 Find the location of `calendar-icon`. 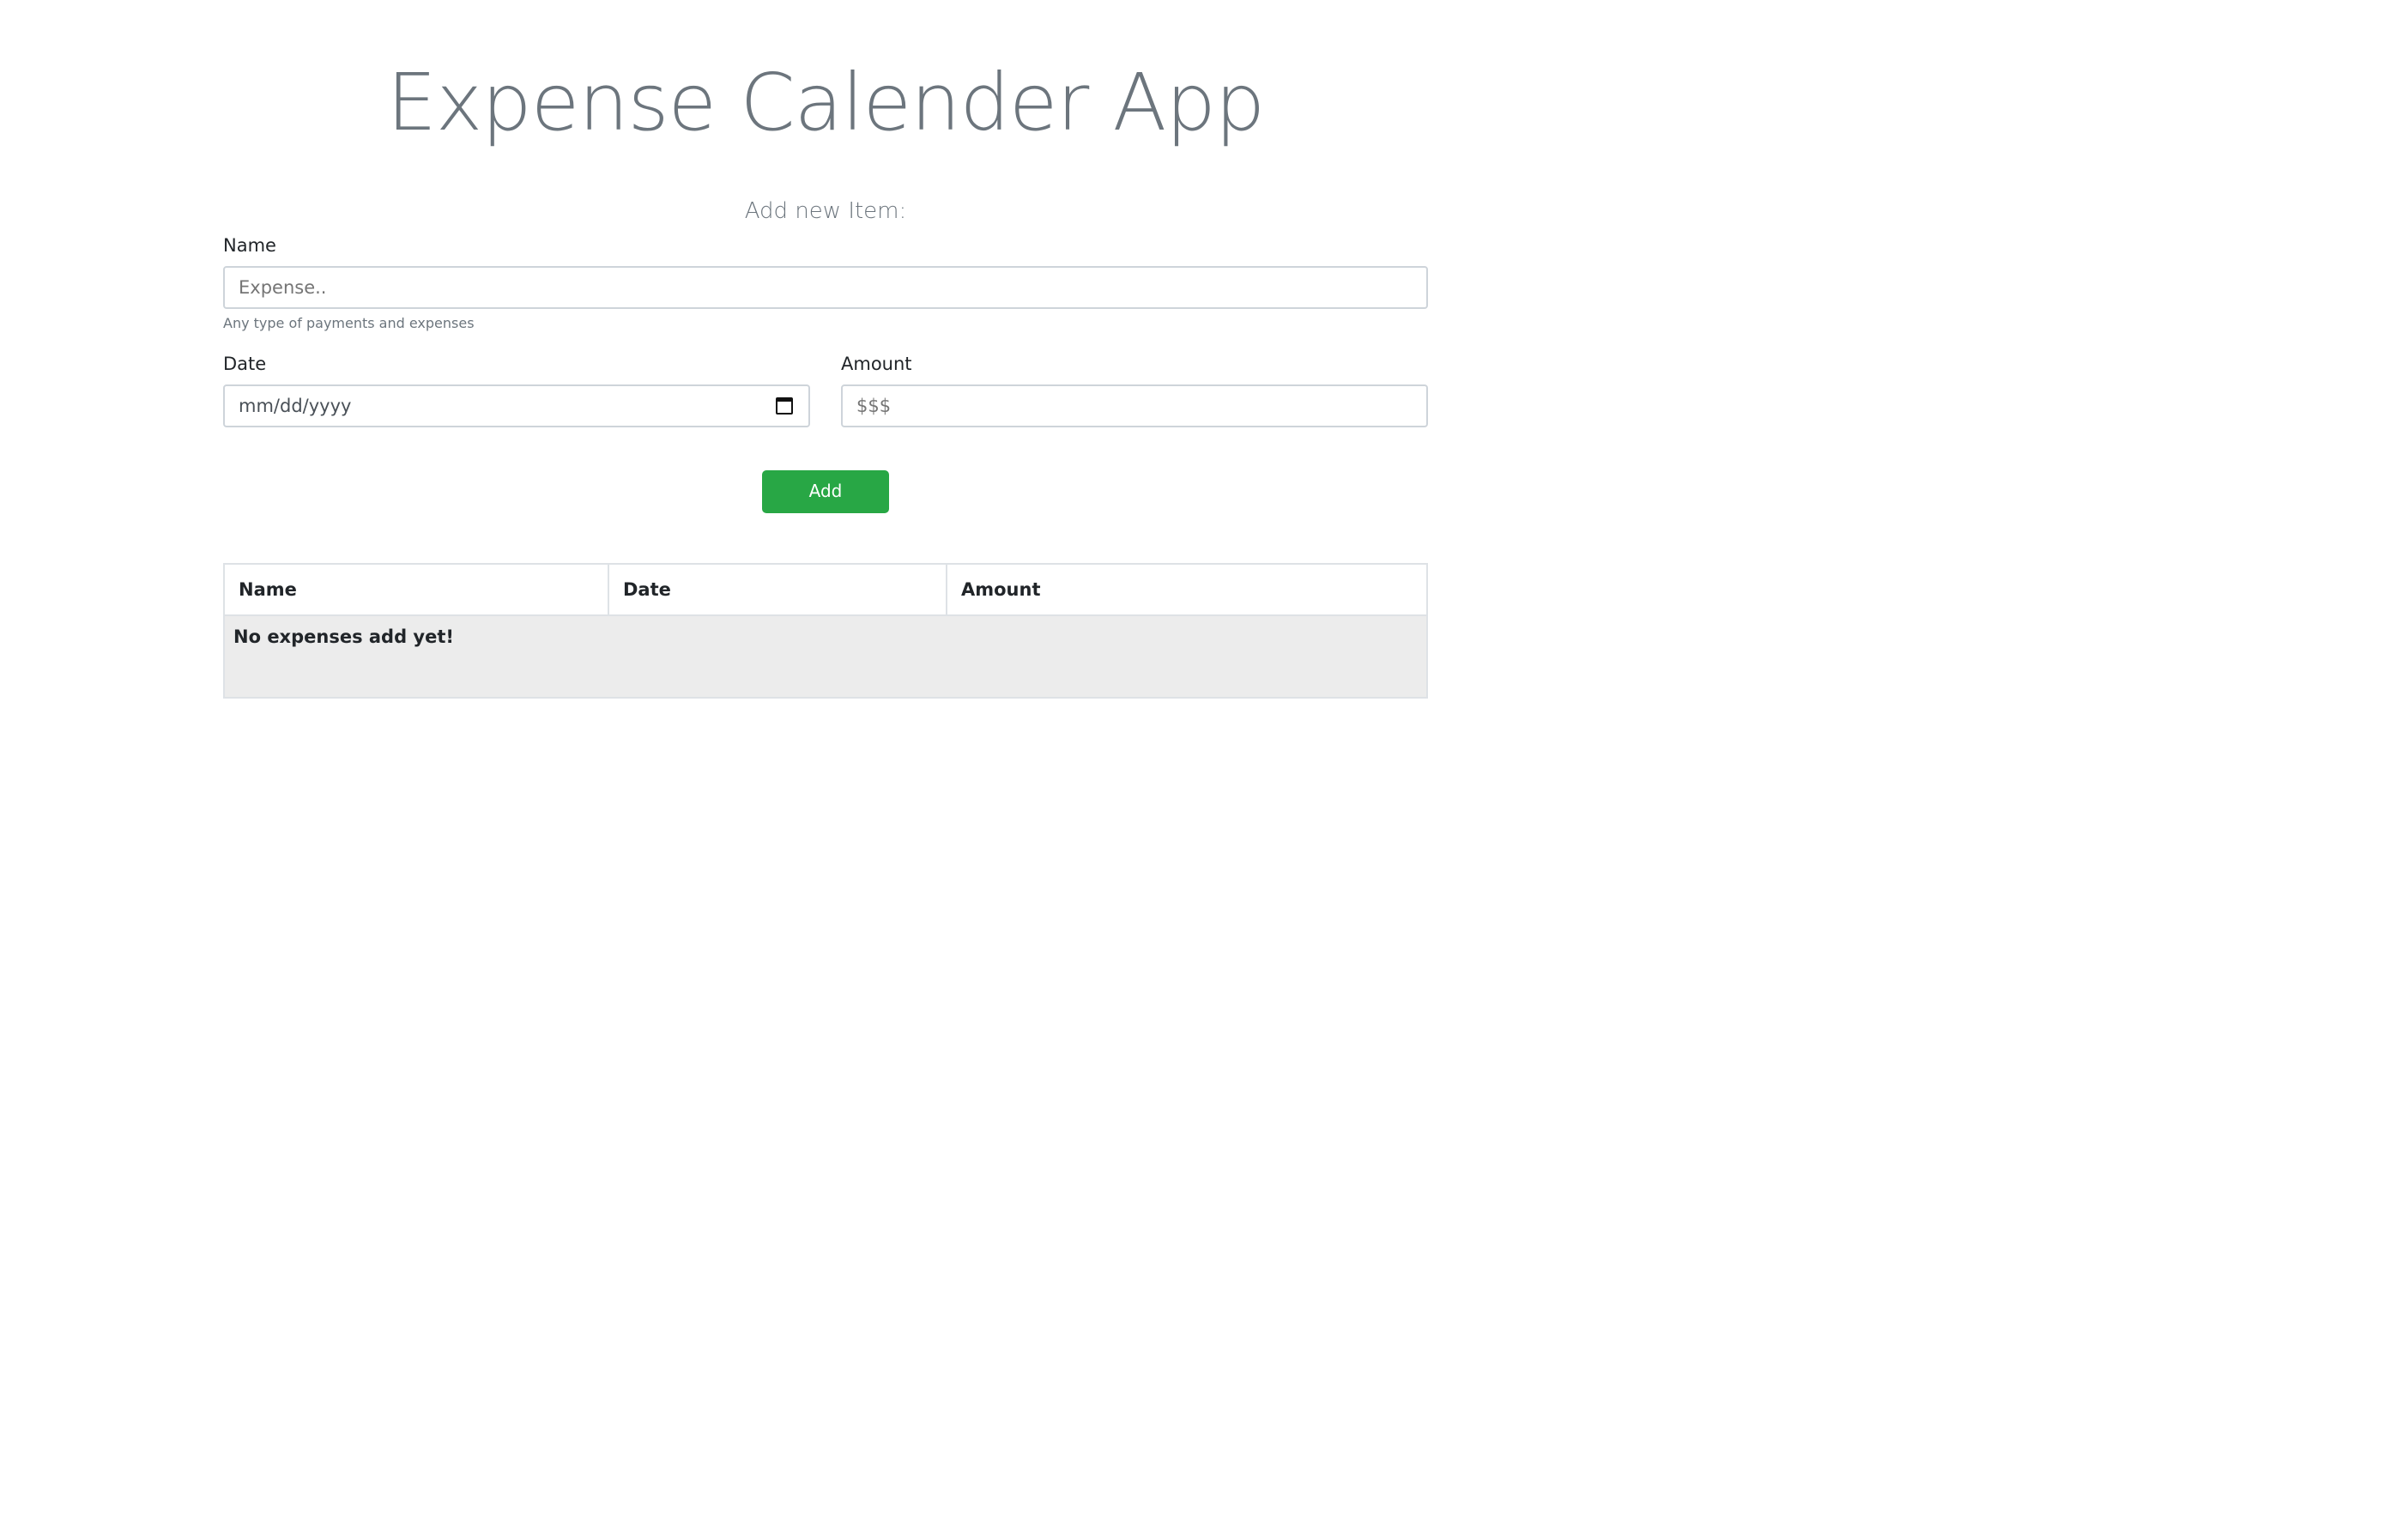

calendar-icon is located at coordinates (784, 406).